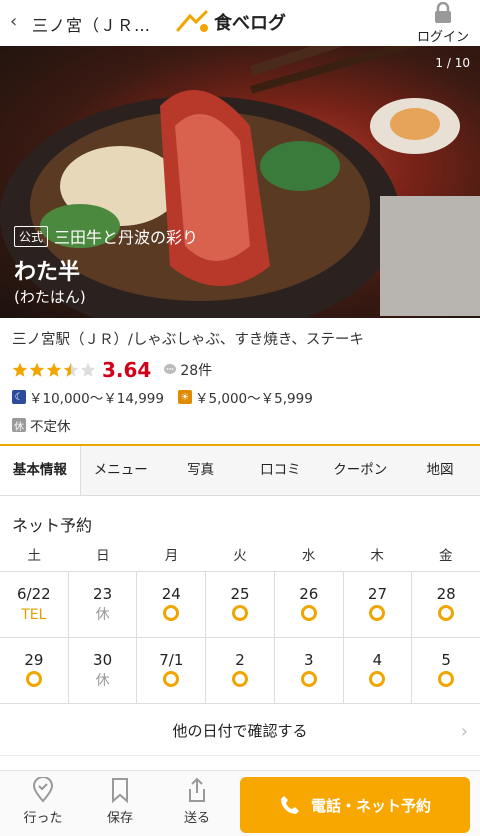 This screenshot has height=836, width=480. Describe the element at coordinates (442, 37) in the screenshot. I see `login-label: ログイン` at that location.